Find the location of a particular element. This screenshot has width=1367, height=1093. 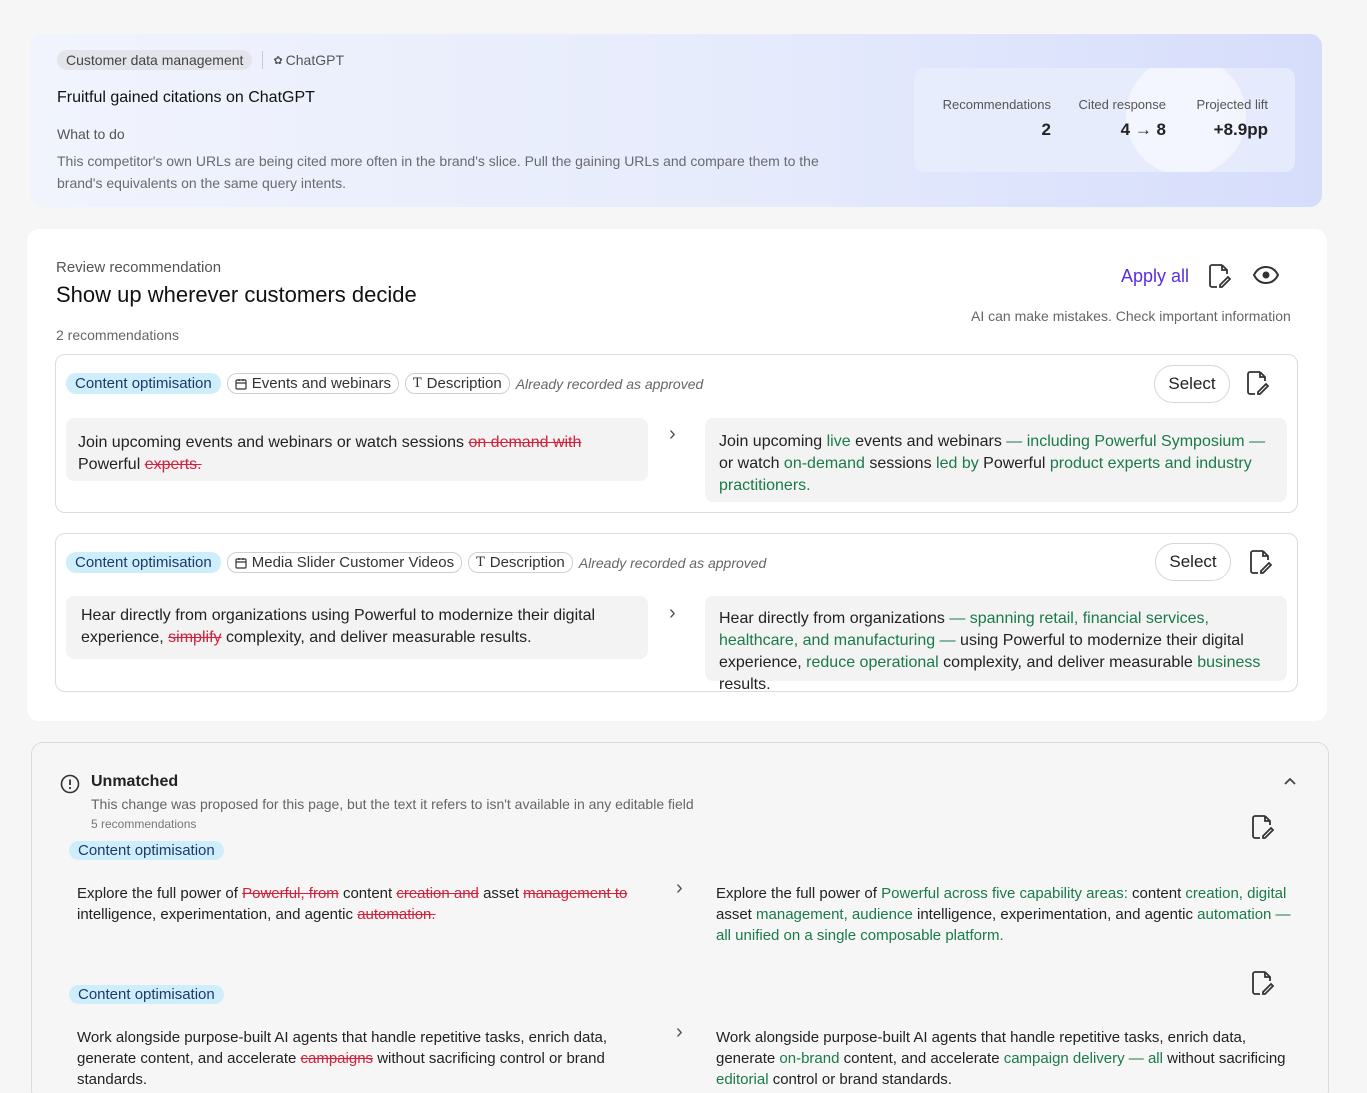

hero-chips: Customer data management ✿ ChatGPT is located at coordinates (200, 60).